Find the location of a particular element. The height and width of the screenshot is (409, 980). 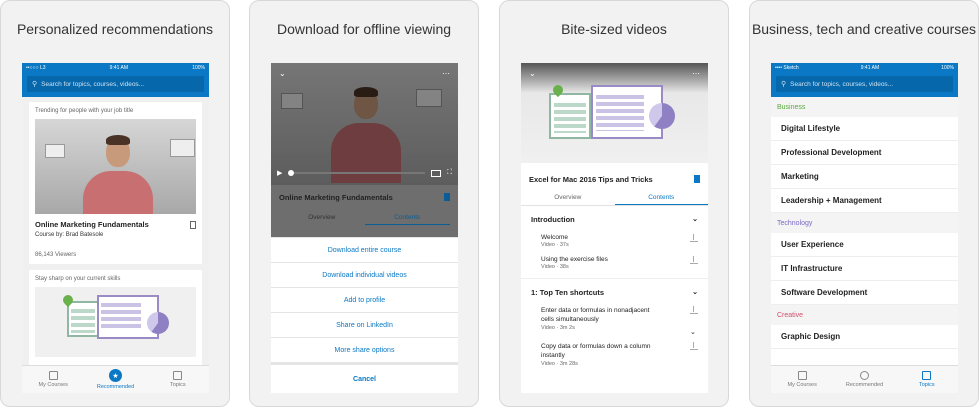

section-business: Business is located at coordinates (864, 107).